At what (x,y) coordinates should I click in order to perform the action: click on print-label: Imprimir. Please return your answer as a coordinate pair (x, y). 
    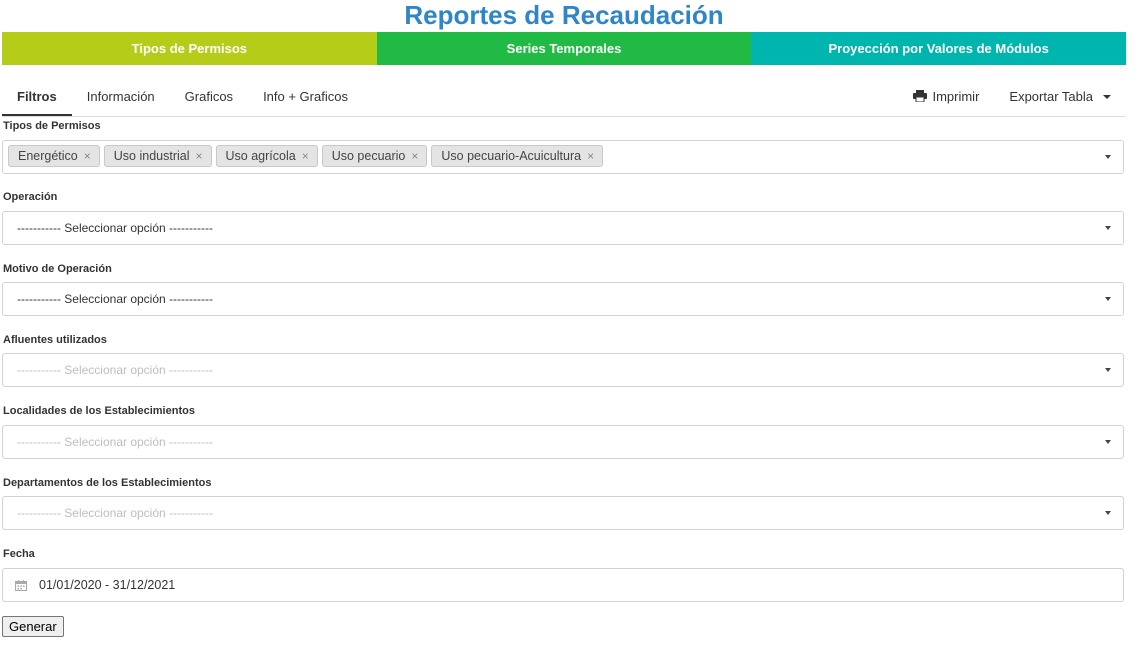
    Looking at the image, I should click on (956, 96).